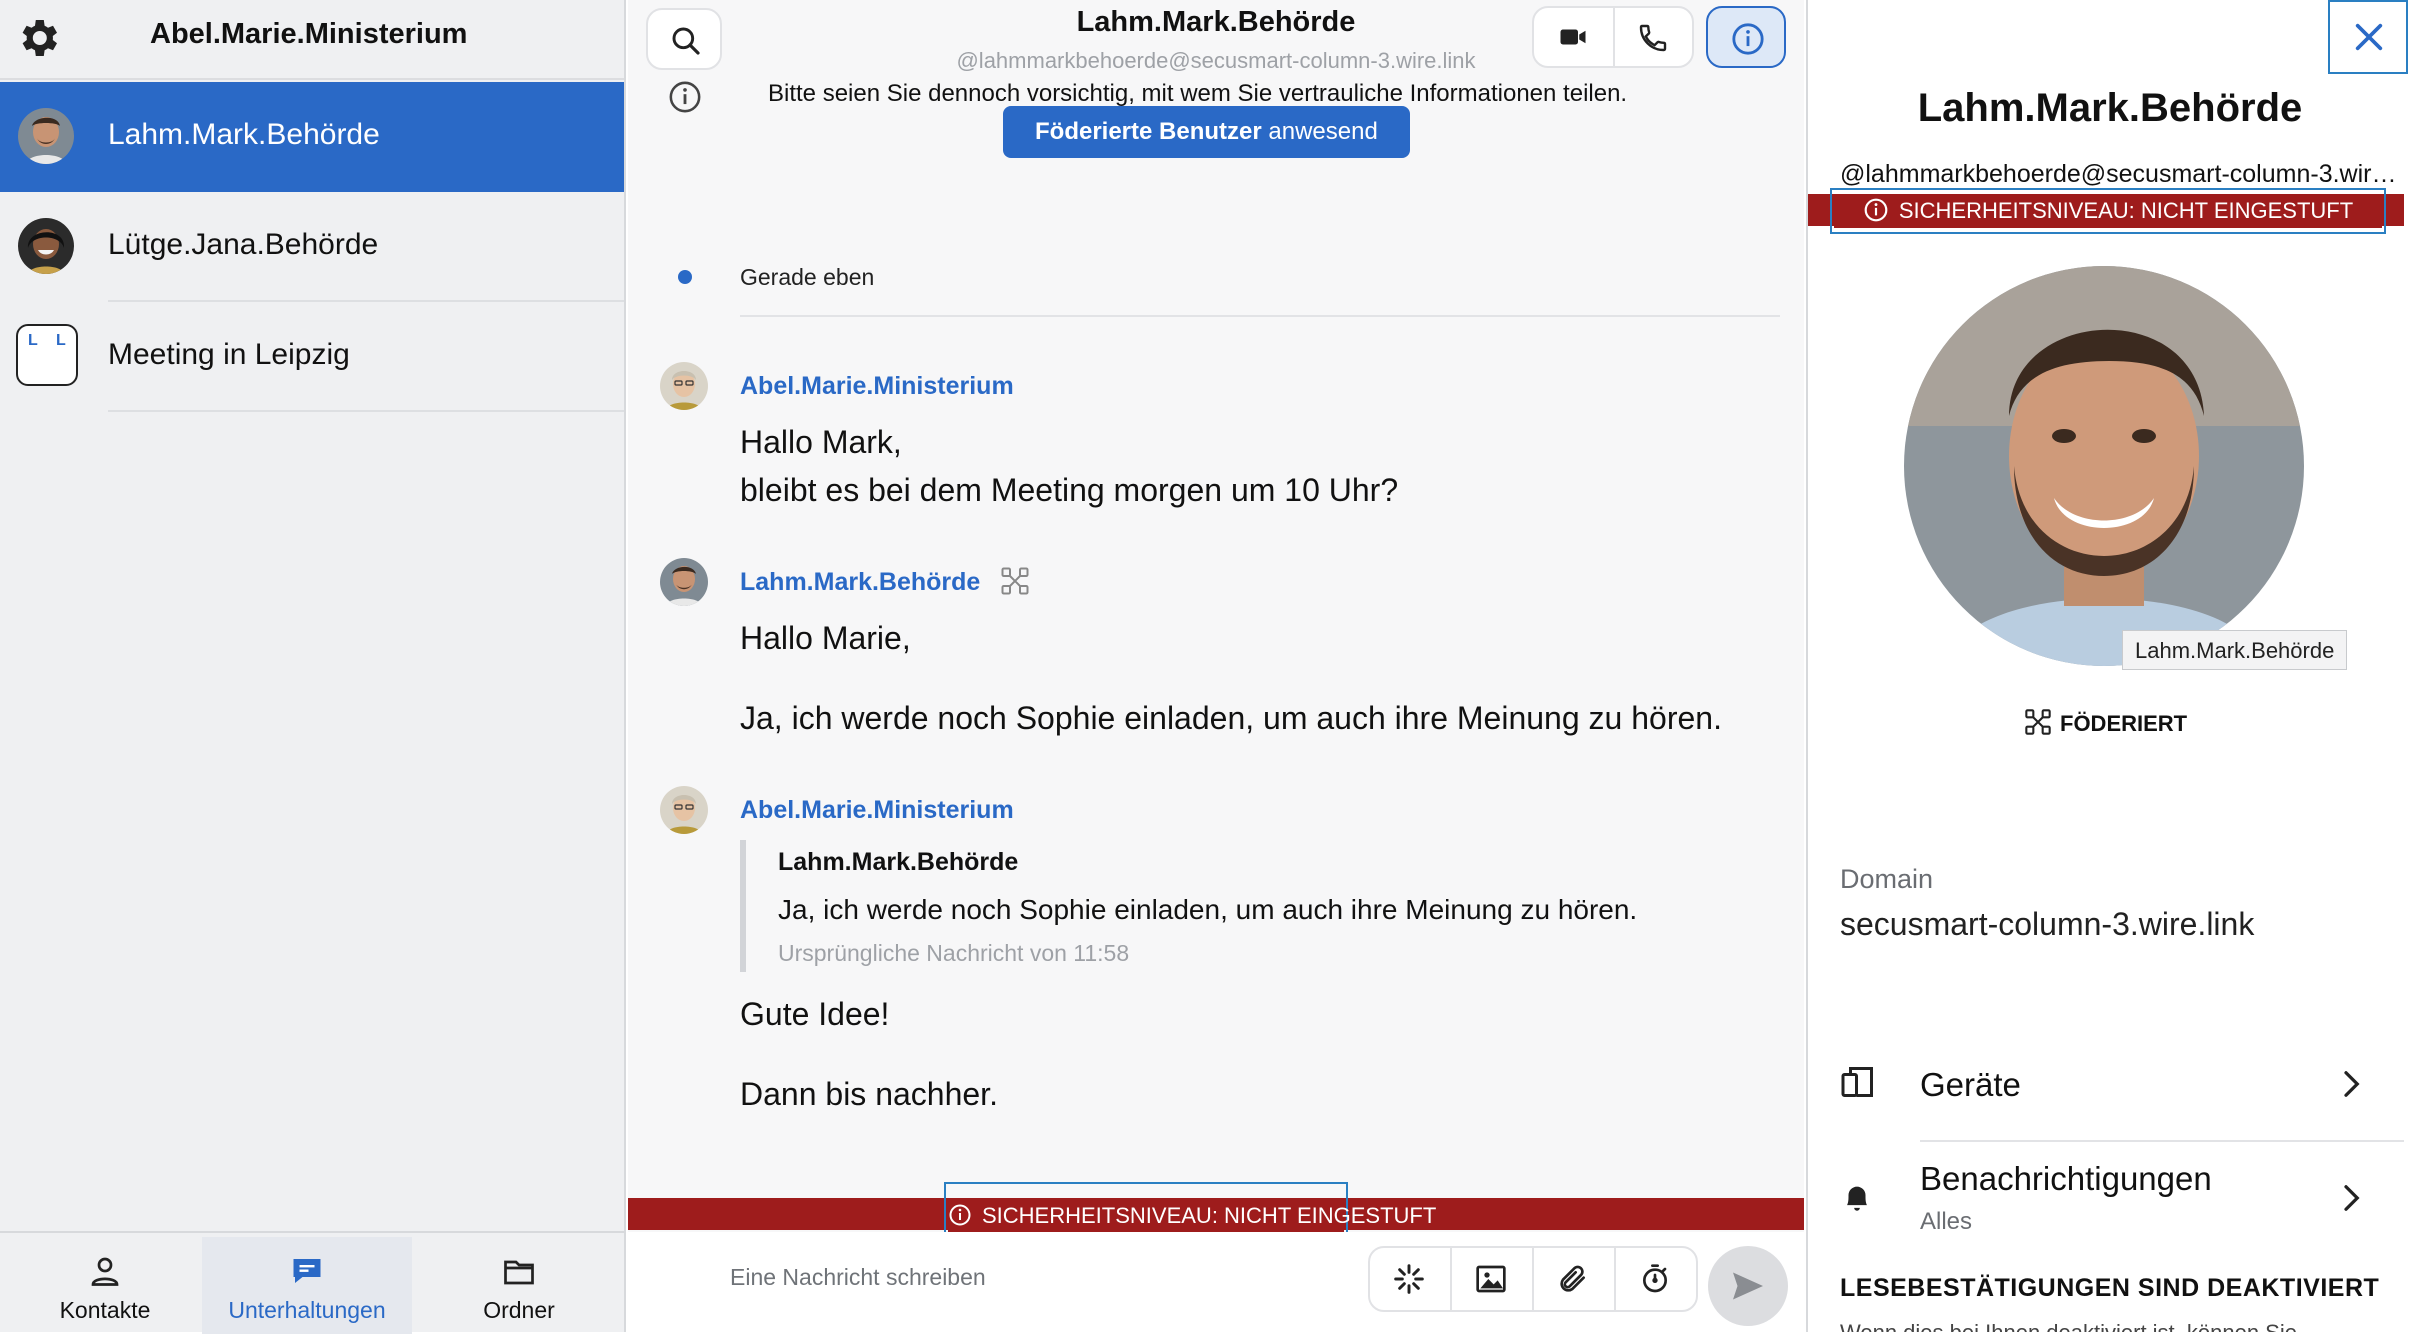 Image resolution: width=2412 pixels, height=1334 pixels. I want to click on paperclip-icon, so click(1572, 1278).